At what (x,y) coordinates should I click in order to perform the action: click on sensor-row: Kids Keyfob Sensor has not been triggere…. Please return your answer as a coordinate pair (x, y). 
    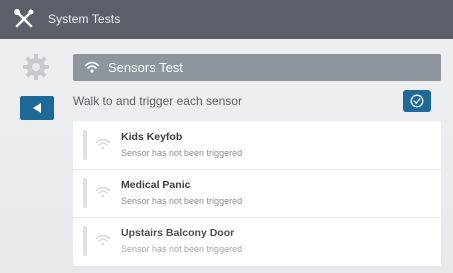
    Looking at the image, I should click on (257, 145).